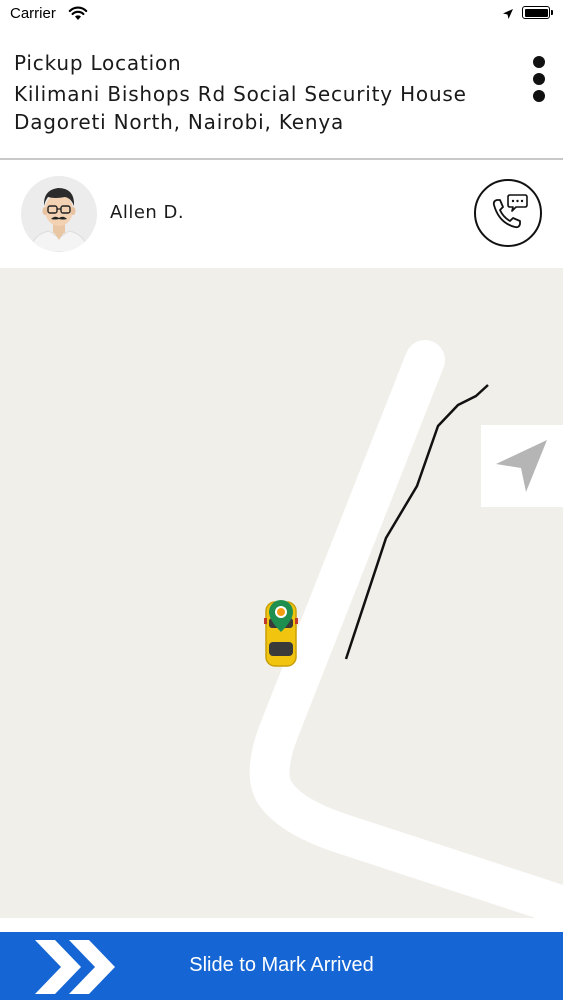  I want to click on slide-label: Slide to Mark Arrived, so click(281, 965).